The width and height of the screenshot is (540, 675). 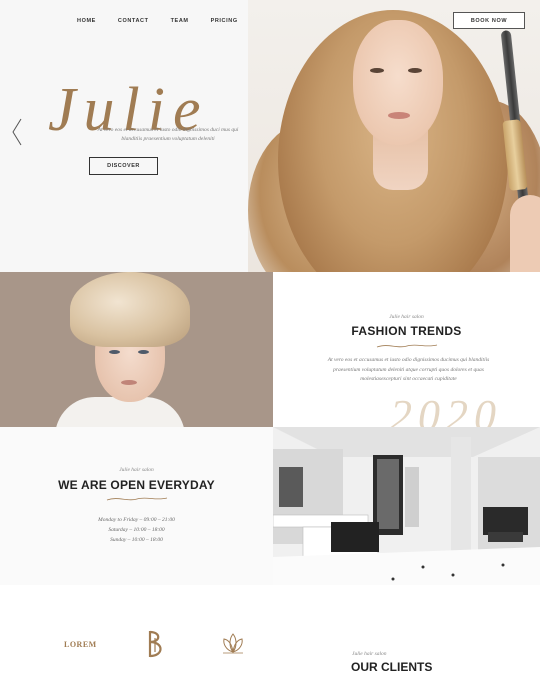 I want to click on client-logo-lorem: LOREM, so click(x=80, y=644).